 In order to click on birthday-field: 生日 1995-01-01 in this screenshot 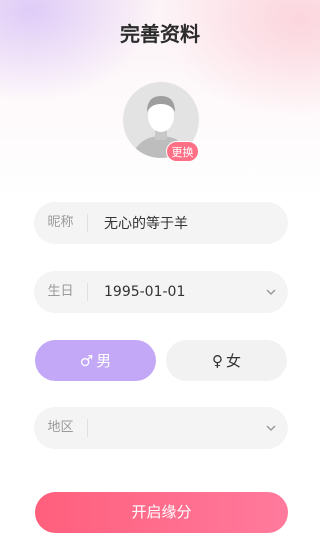, I will do `click(161, 292)`.